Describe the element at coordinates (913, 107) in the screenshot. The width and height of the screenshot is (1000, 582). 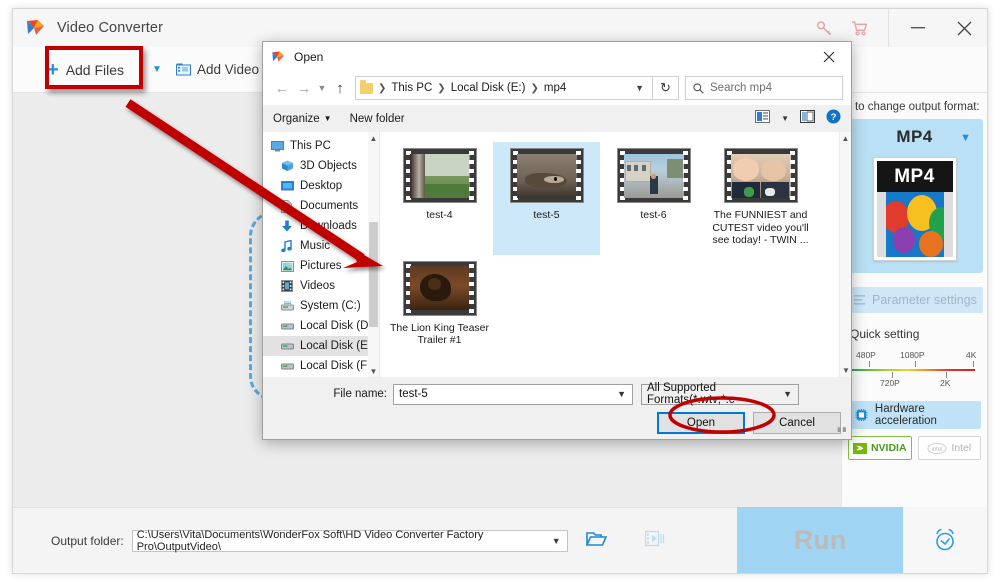
I see `change-format-hint: k to change output format:` at that location.